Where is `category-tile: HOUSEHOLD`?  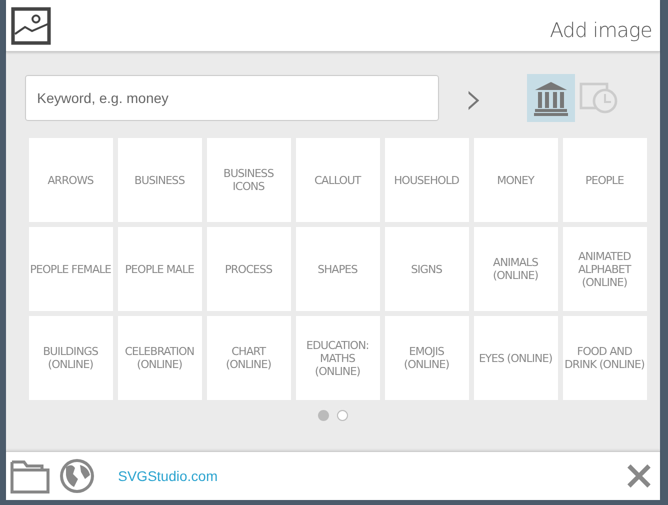 category-tile: HOUSEHOLD is located at coordinates (426, 180).